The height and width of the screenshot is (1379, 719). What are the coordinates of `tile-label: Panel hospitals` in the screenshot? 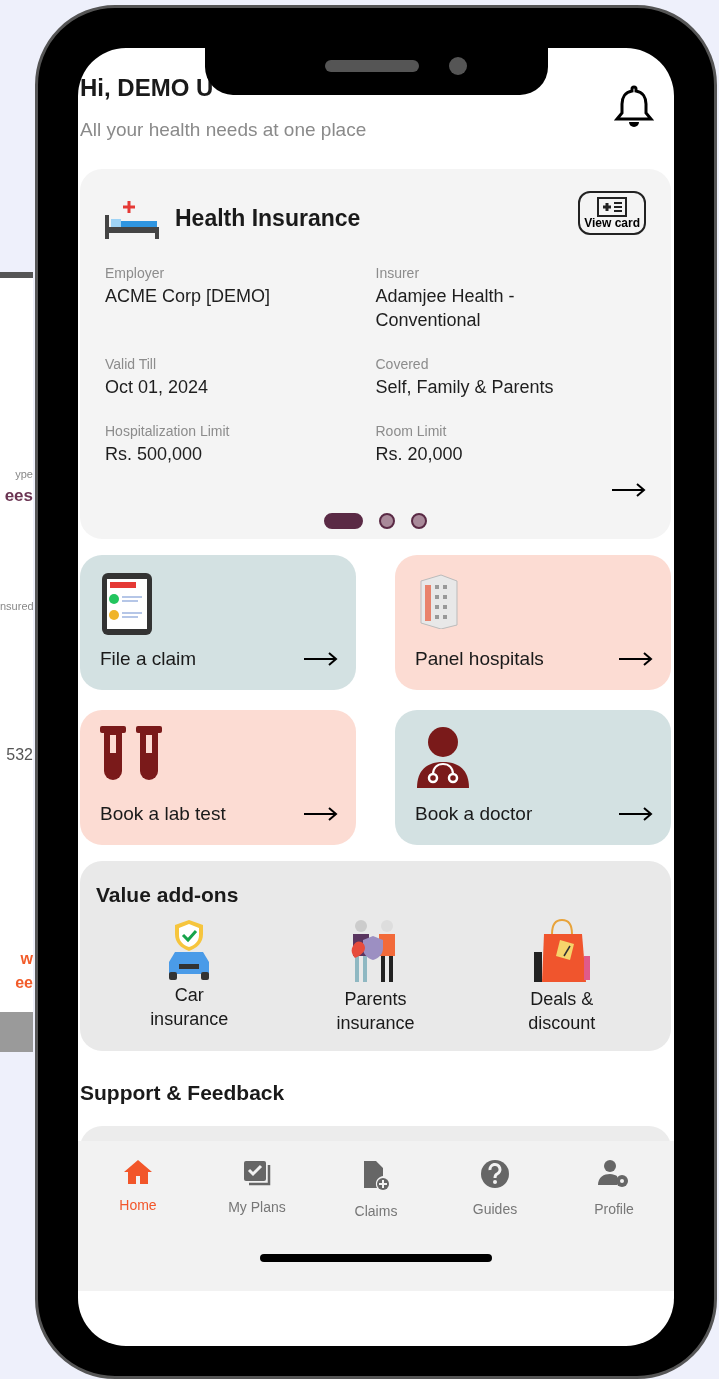 It's located at (479, 659).